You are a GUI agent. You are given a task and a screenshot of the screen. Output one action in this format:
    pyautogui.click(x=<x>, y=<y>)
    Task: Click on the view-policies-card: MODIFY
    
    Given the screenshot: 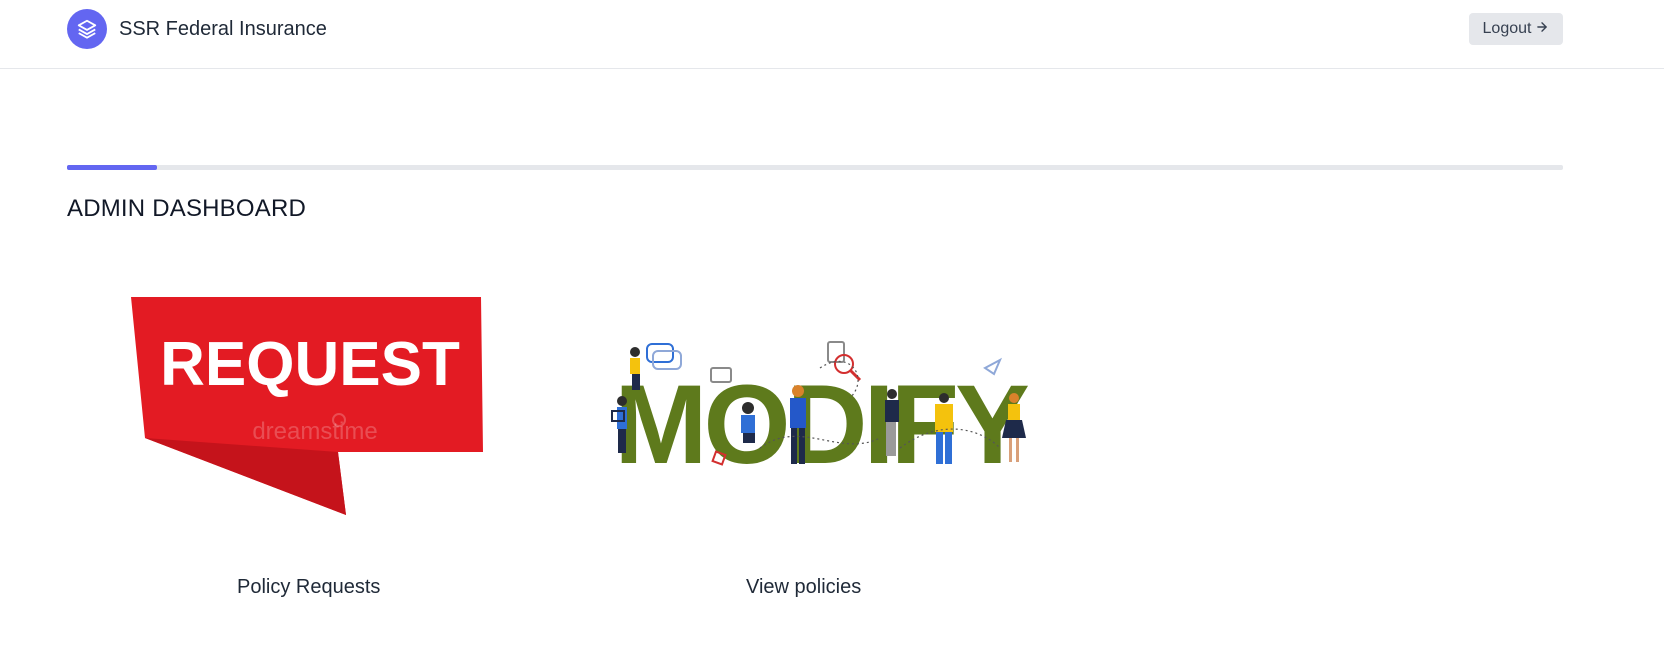 What is the action you would take?
    pyautogui.click(x=816, y=412)
    